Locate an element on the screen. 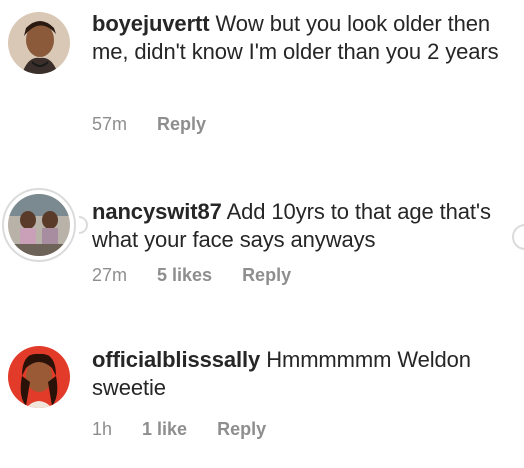 Image resolution: width=524 pixels, height=468 pixels. likes-count: 1 like is located at coordinates (164, 429).